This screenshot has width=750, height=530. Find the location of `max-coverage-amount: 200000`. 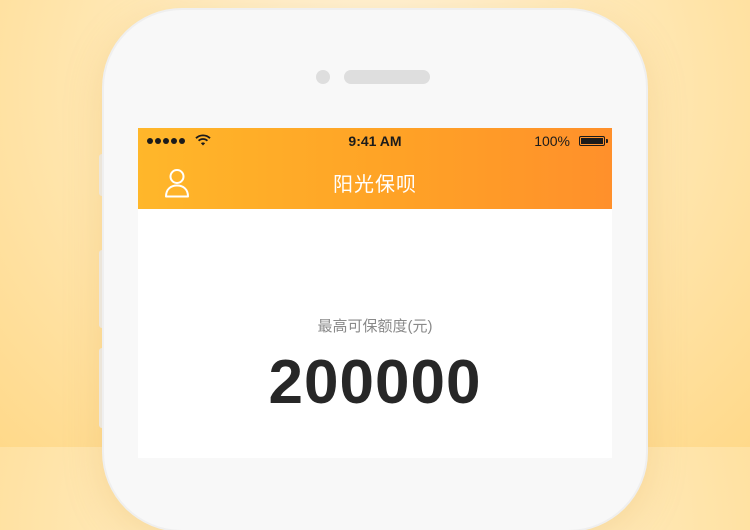

max-coverage-amount: 200000 is located at coordinates (375, 382).